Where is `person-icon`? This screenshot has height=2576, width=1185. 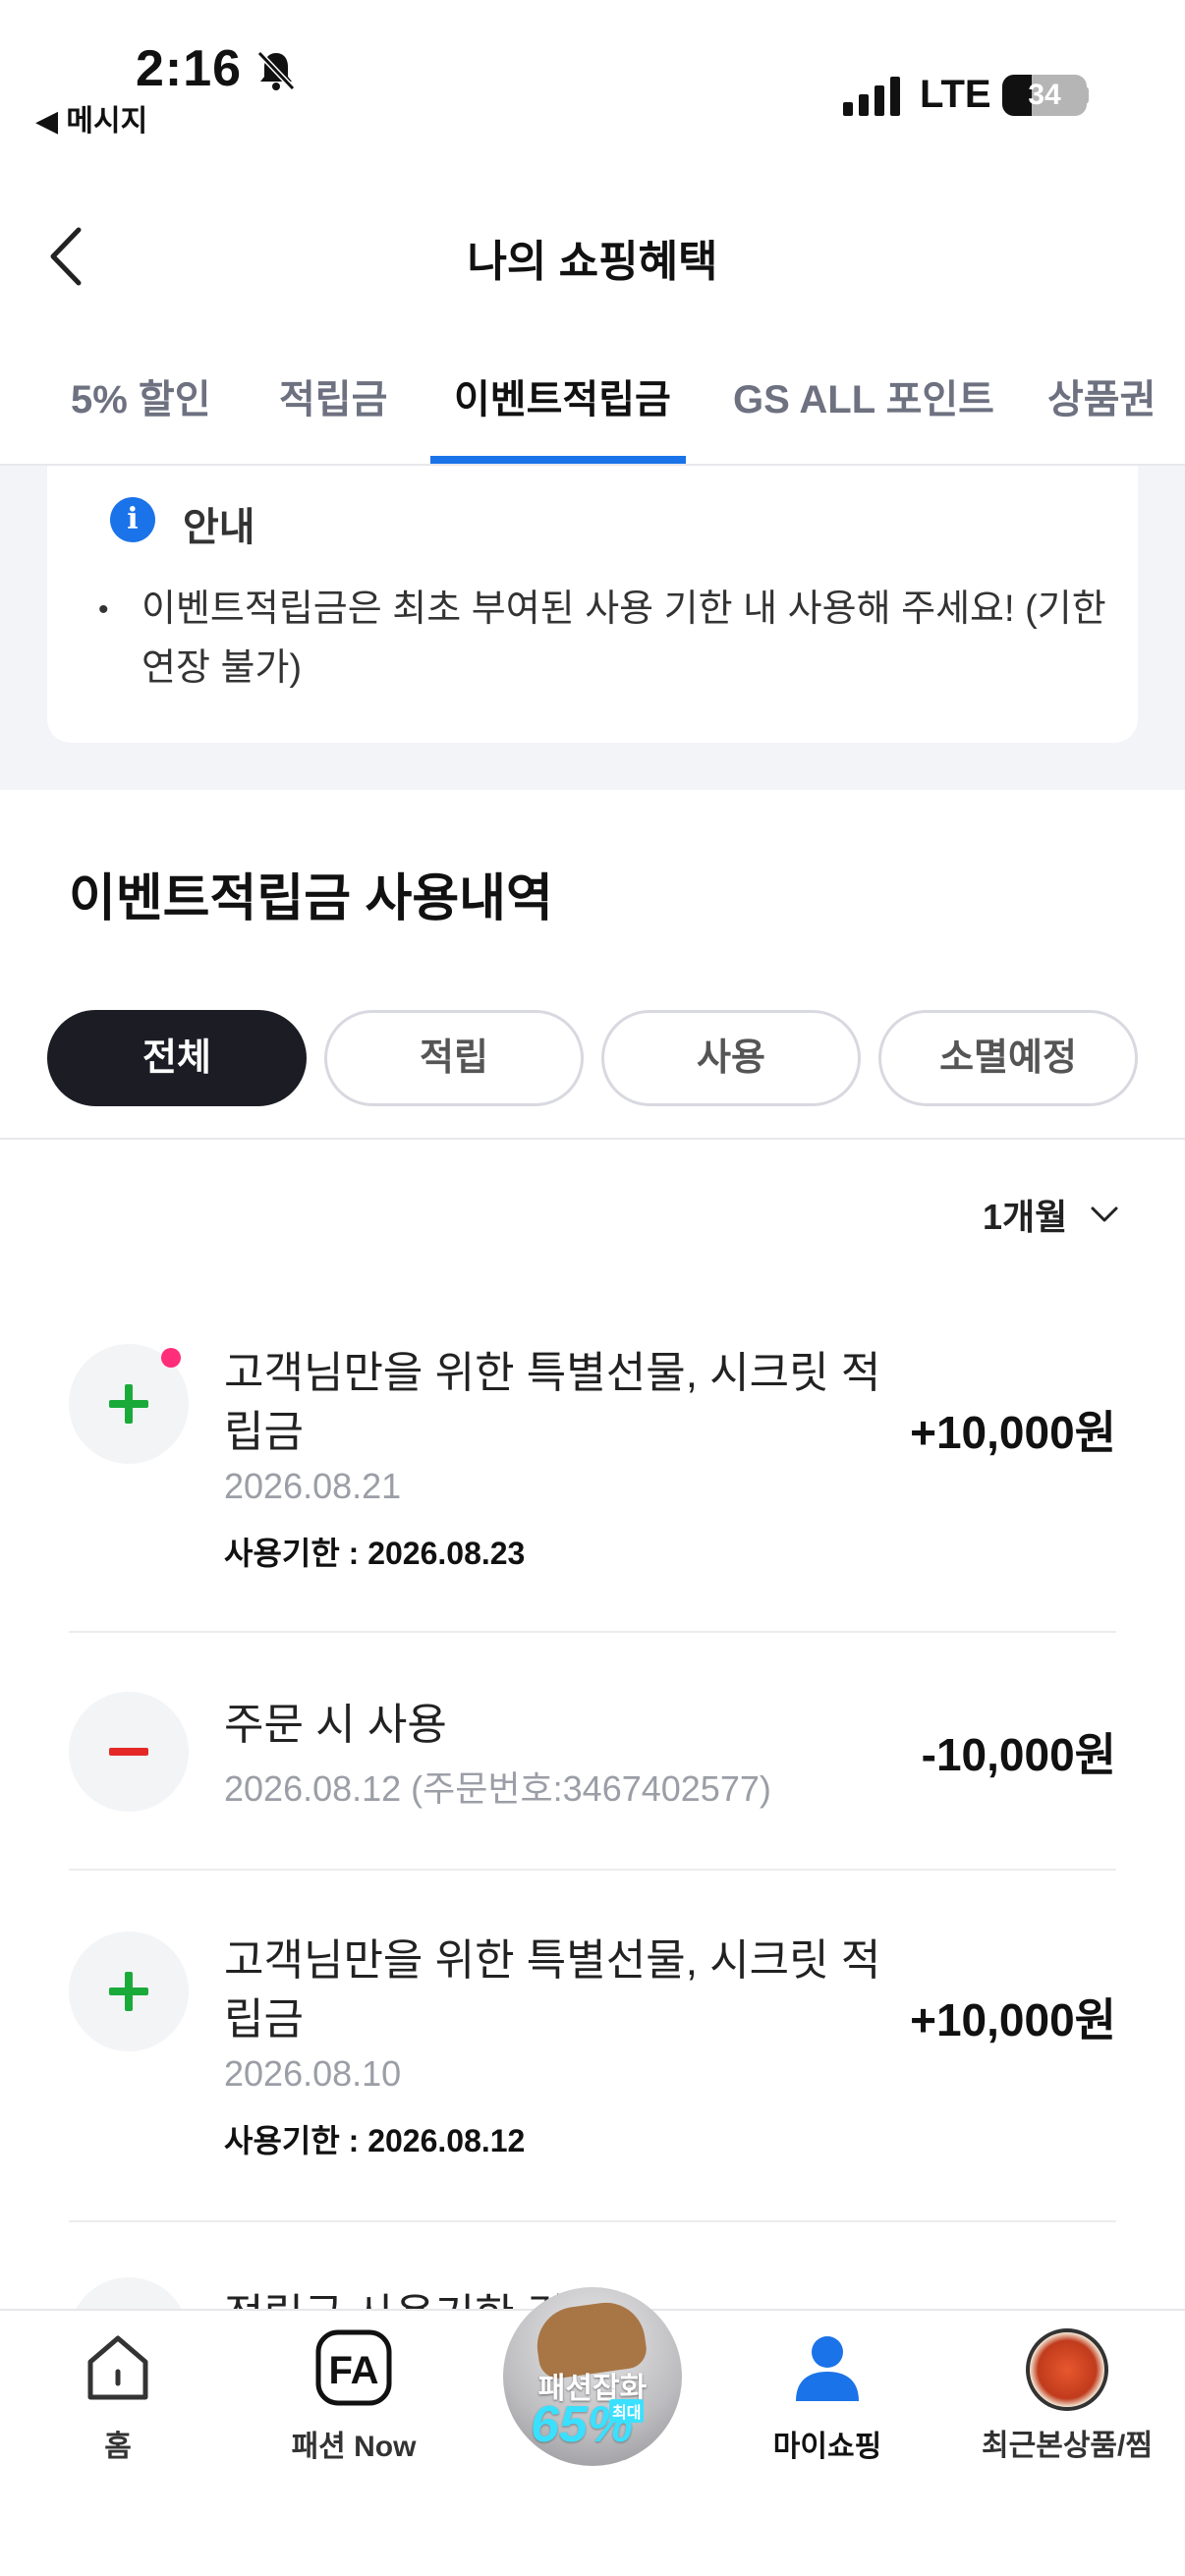 person-icon is located at coordinates (828, 2368).